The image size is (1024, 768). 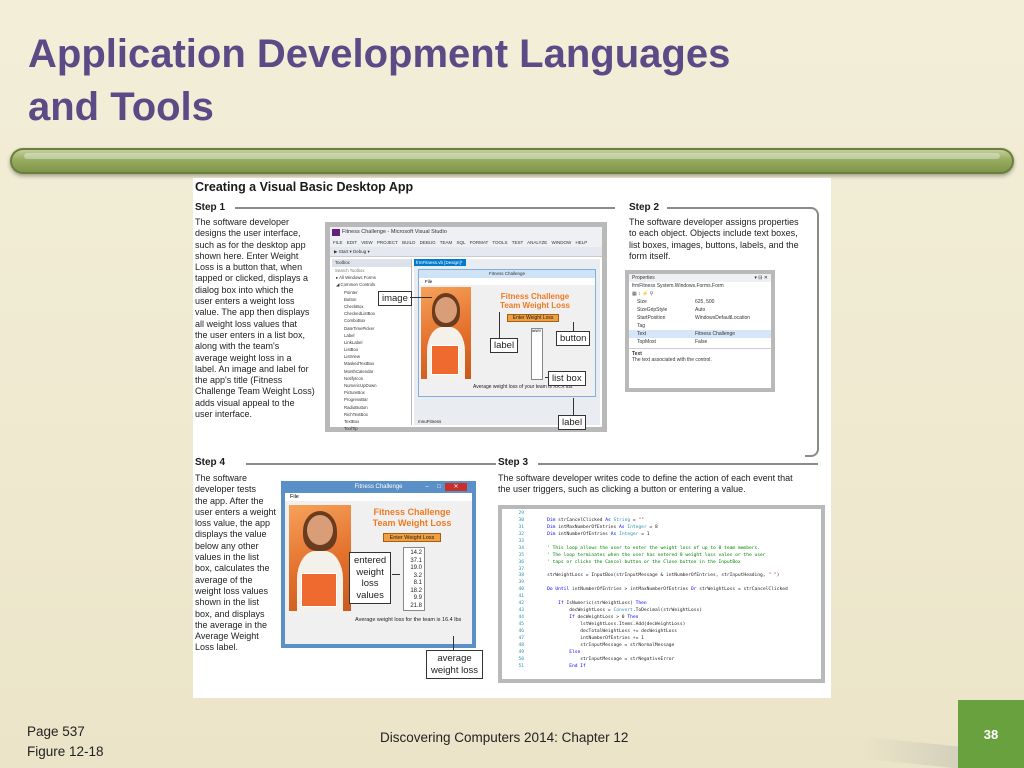 I want to click on step-4-line: The software, so click(x=221, y=478).